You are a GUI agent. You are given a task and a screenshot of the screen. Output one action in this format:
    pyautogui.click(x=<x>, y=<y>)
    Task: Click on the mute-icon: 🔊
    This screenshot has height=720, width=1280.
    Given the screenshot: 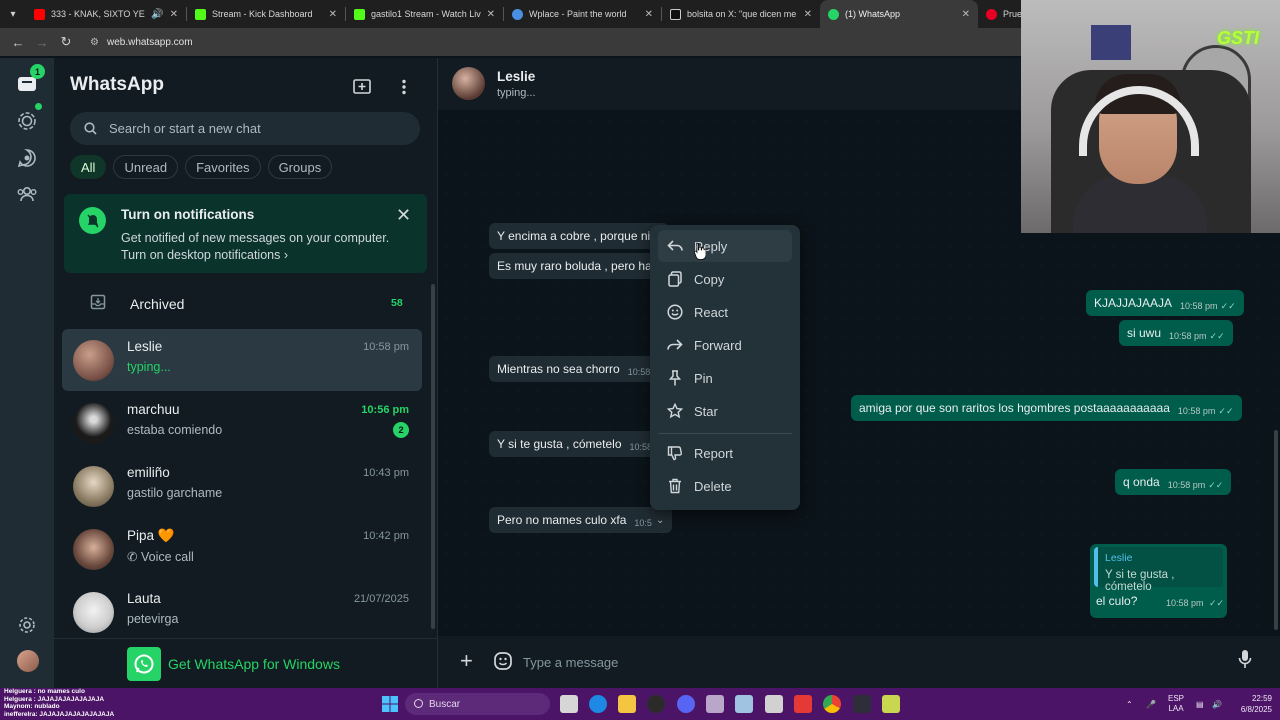 What is the action you would take?
    pyautogui.click(x=157, y=14)
    